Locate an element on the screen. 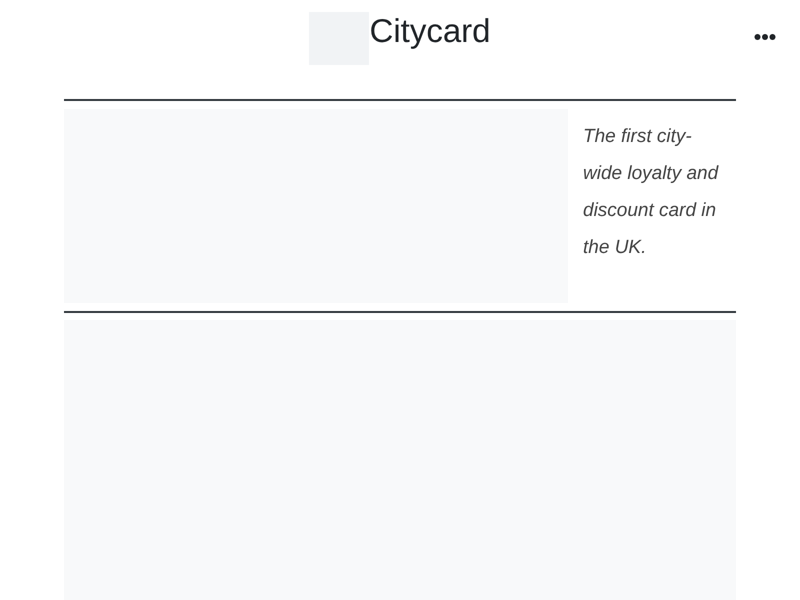 The height and width of the screenshot is (600, 800). intro-text: The first city-wide loyalty and discount card in the UK. is located at coordinates (651, 192).